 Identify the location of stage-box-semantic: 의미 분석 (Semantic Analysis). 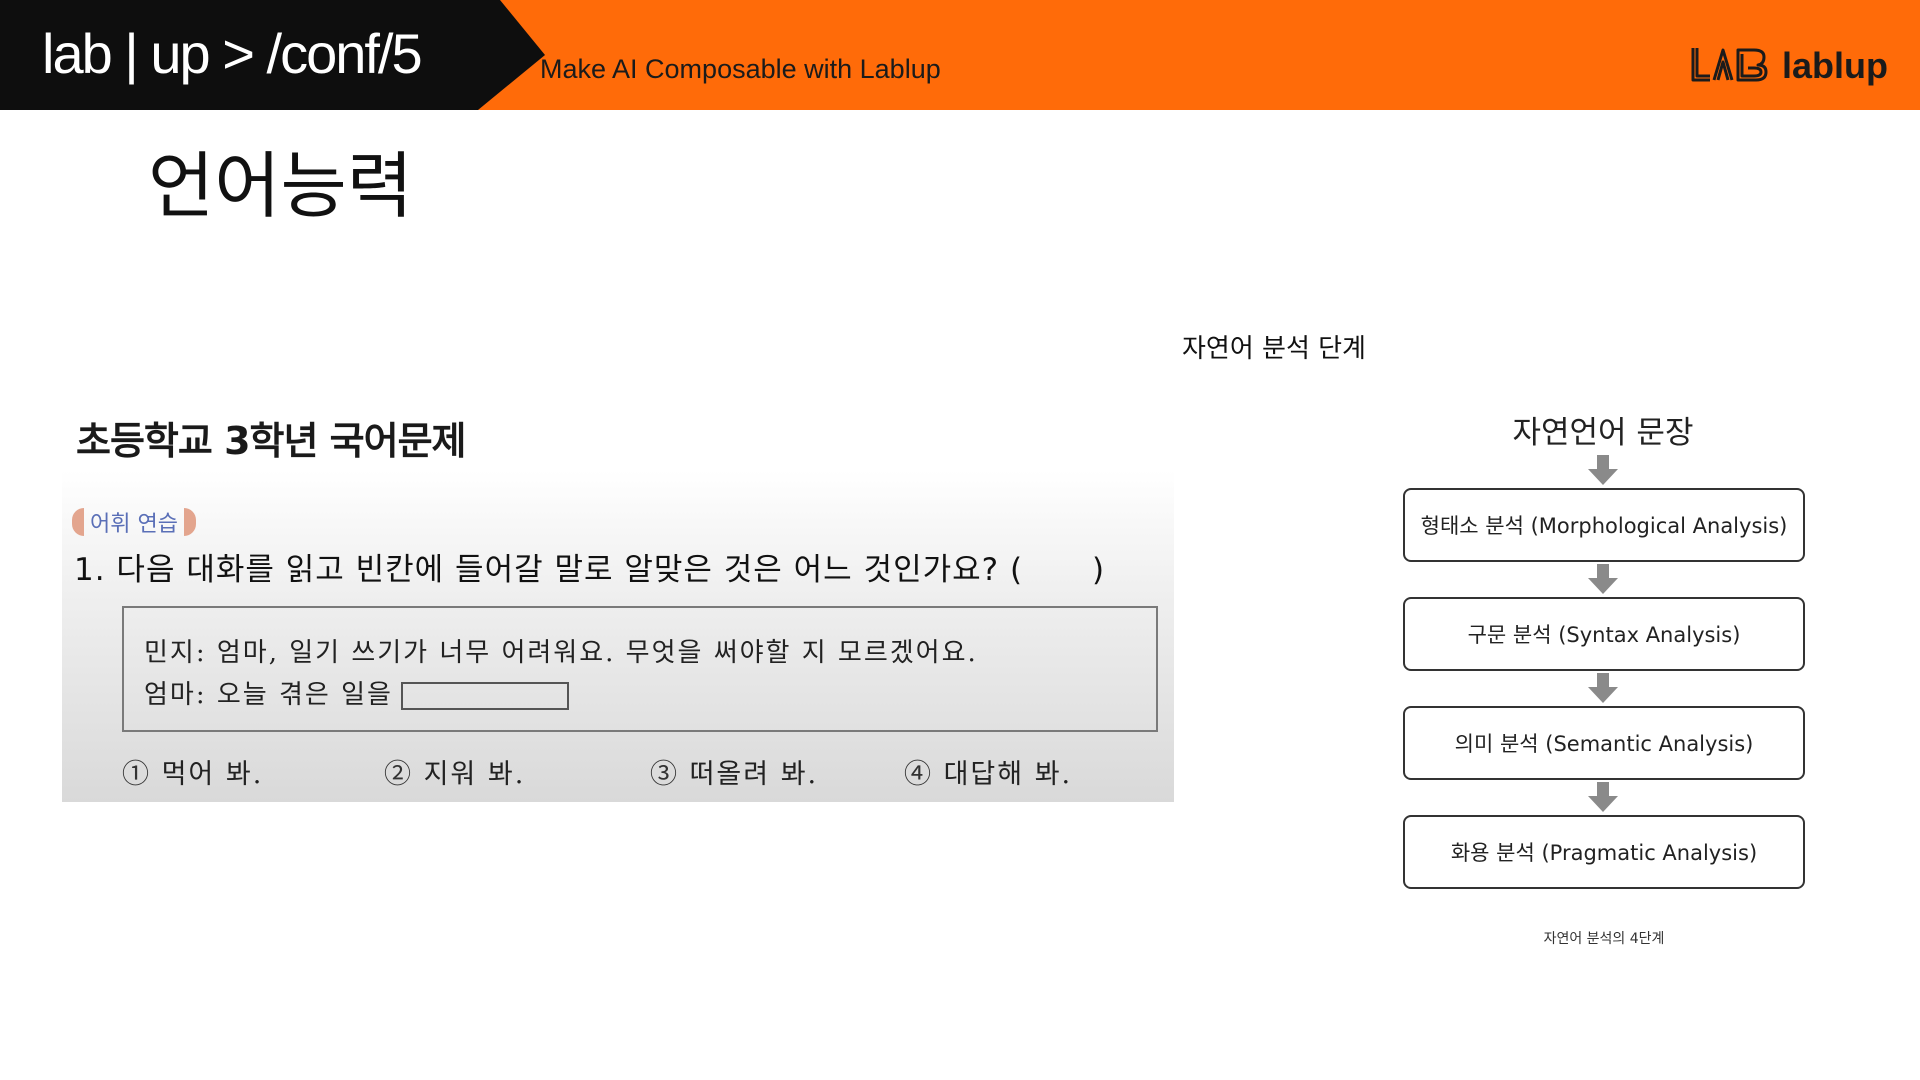
(1604, 743).